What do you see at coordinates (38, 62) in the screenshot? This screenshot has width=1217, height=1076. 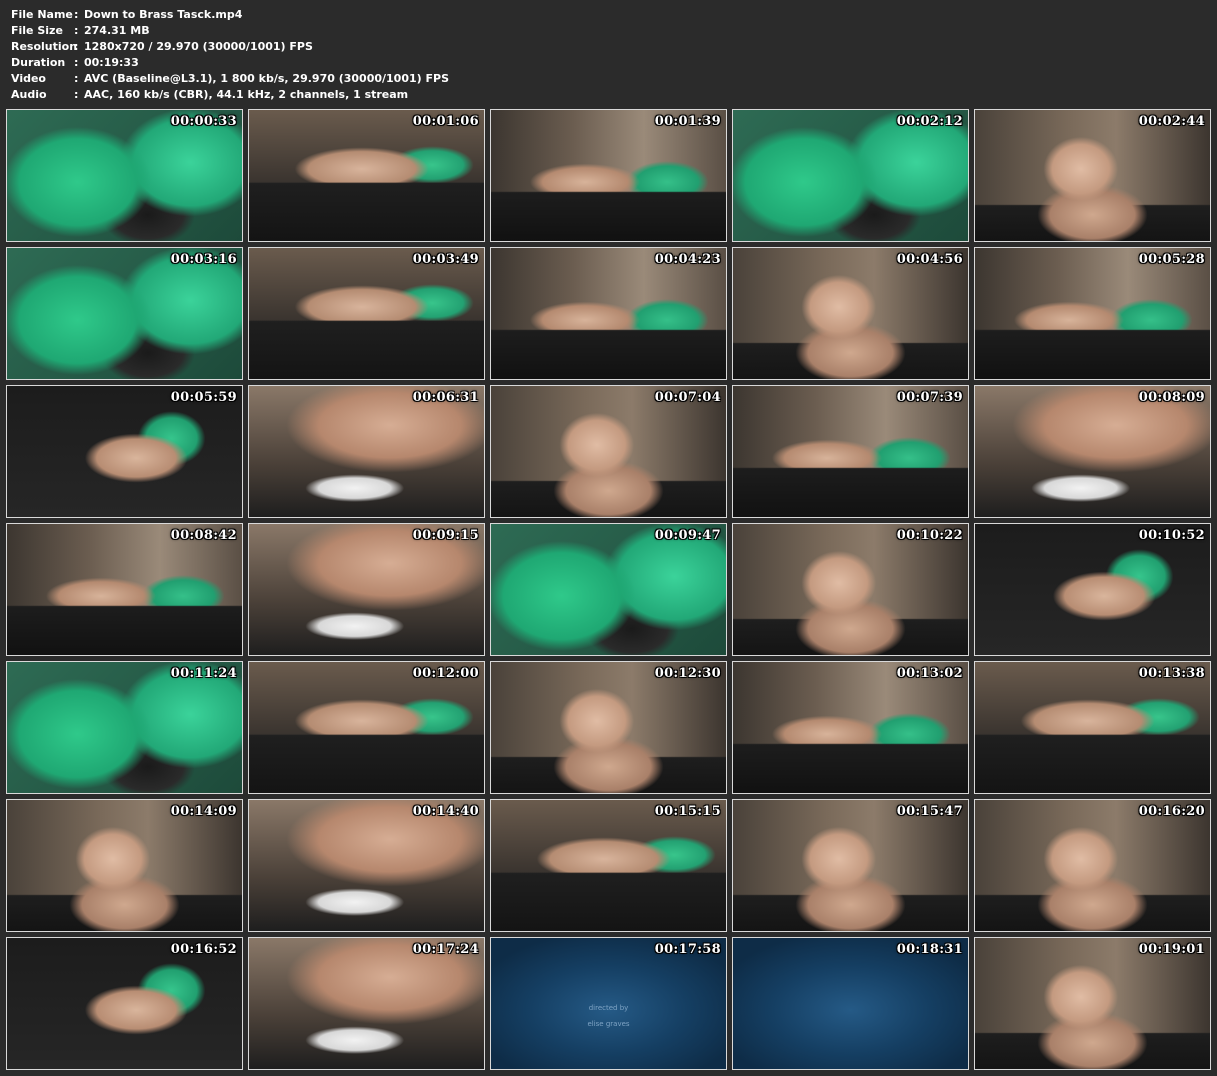 I see `info-label: Duration` at bounding box center [38, 62].